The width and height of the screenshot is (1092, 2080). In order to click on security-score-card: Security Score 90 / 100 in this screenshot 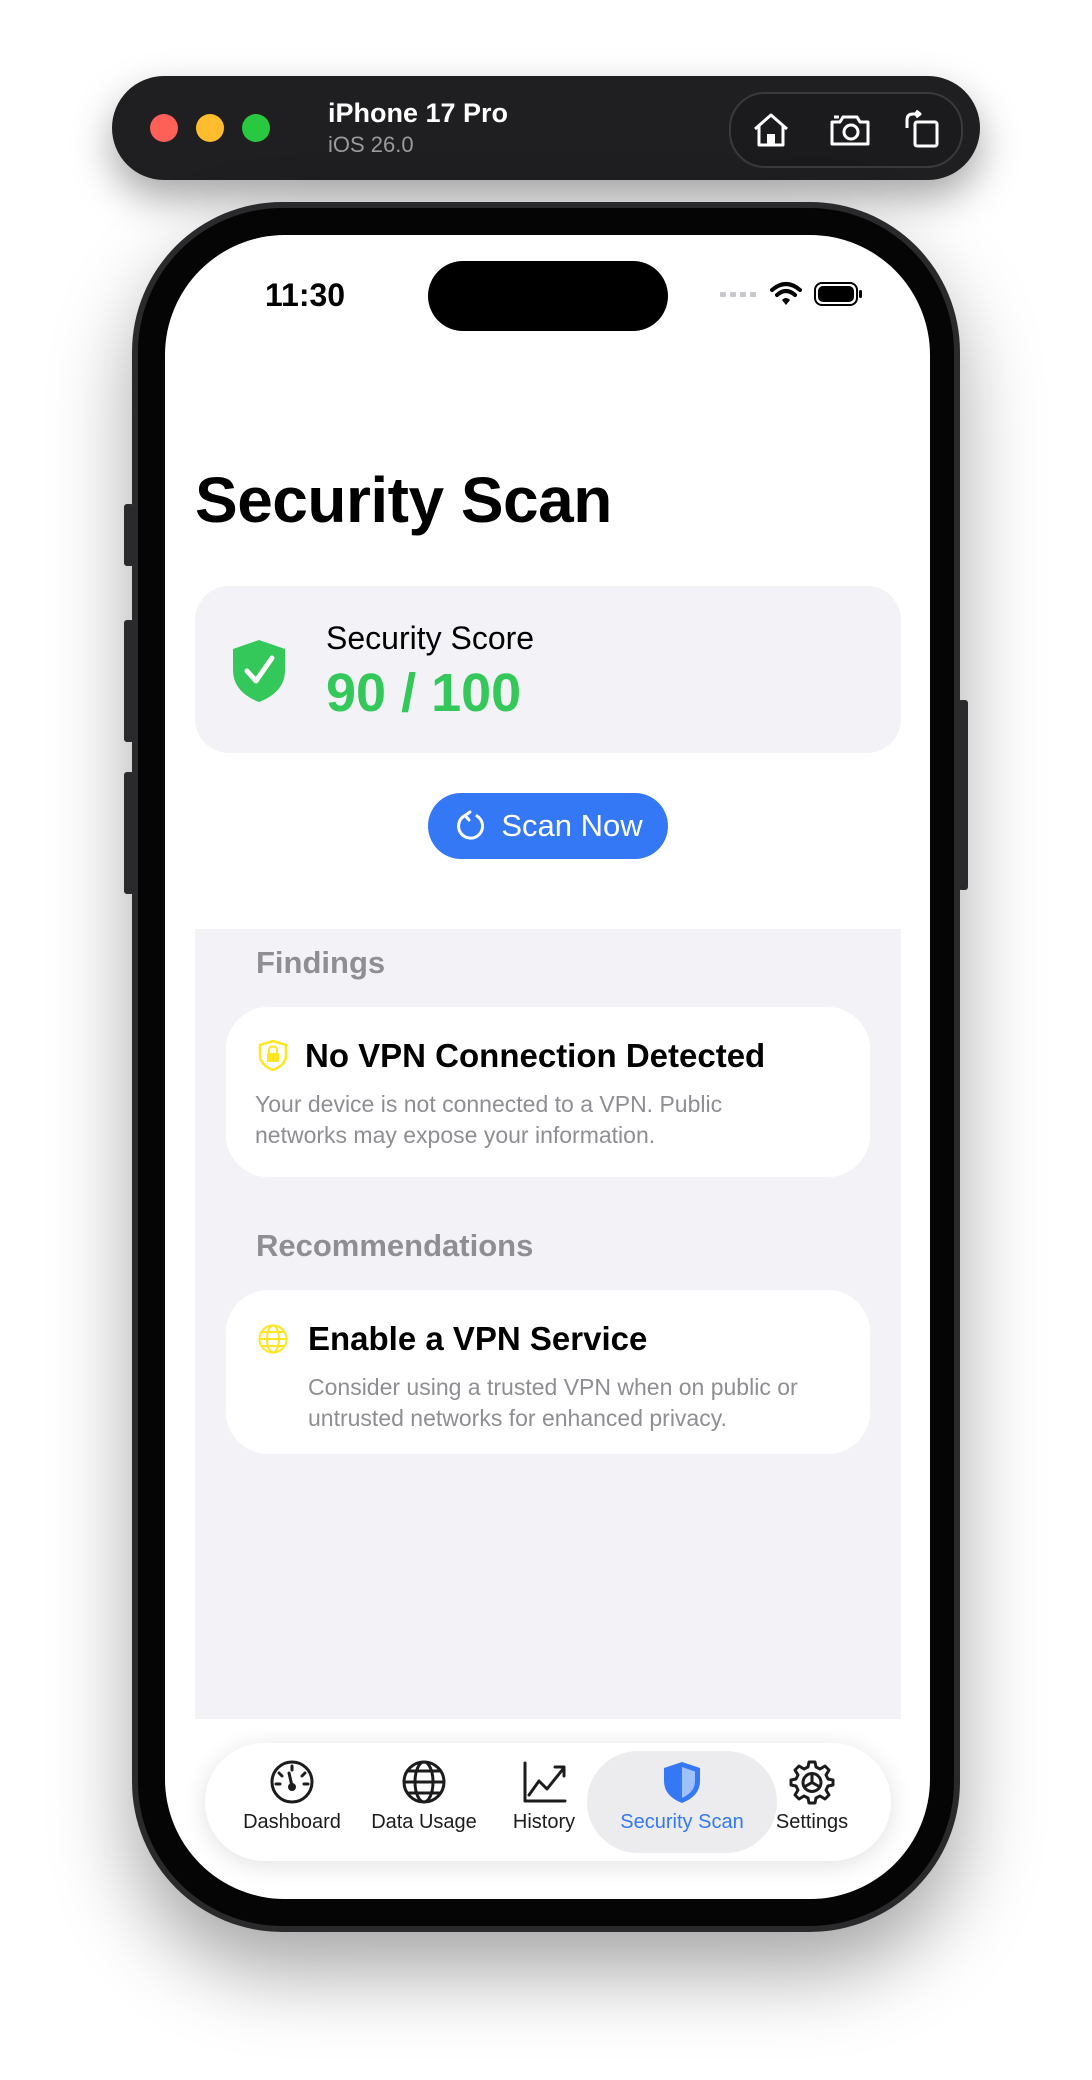, I will do `click(548, 669)`.